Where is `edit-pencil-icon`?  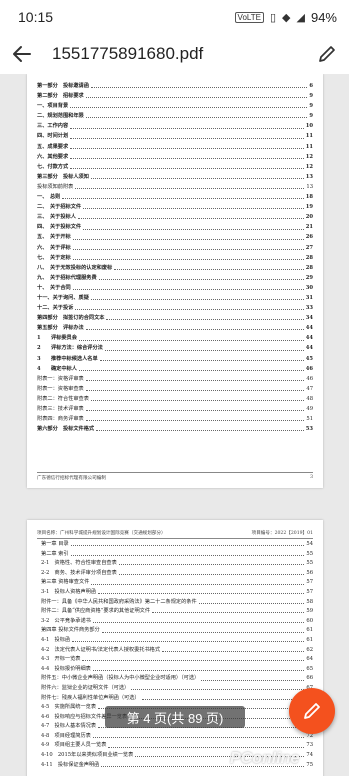 edit-pencil-icon is located at coordinates (327, 54).